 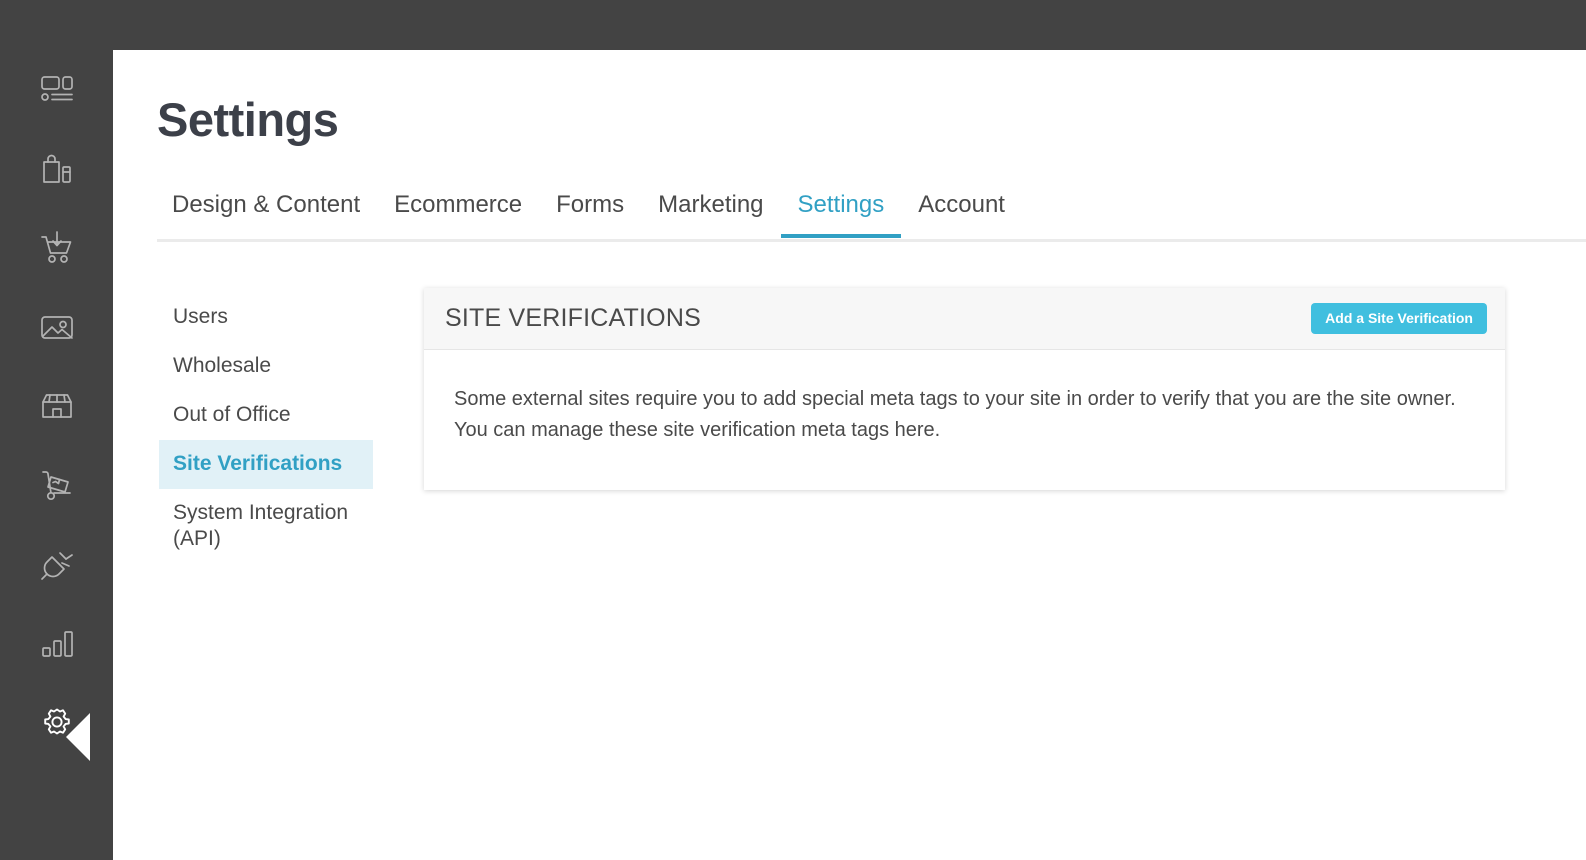 I want to click on subnav-item-users: Users, so click(x=266, y=317).